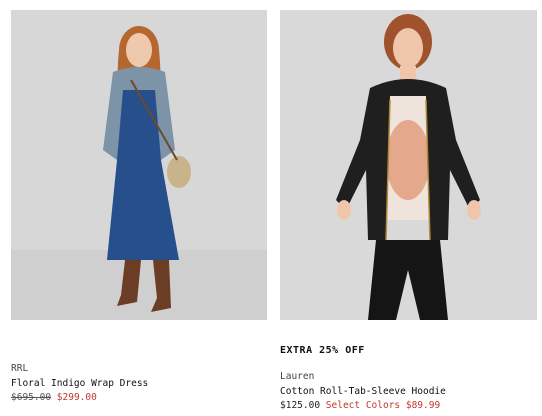 The width and height of the screenshot is (542, 416). I want to click on product-brand: Lauren, so click(297, 376).